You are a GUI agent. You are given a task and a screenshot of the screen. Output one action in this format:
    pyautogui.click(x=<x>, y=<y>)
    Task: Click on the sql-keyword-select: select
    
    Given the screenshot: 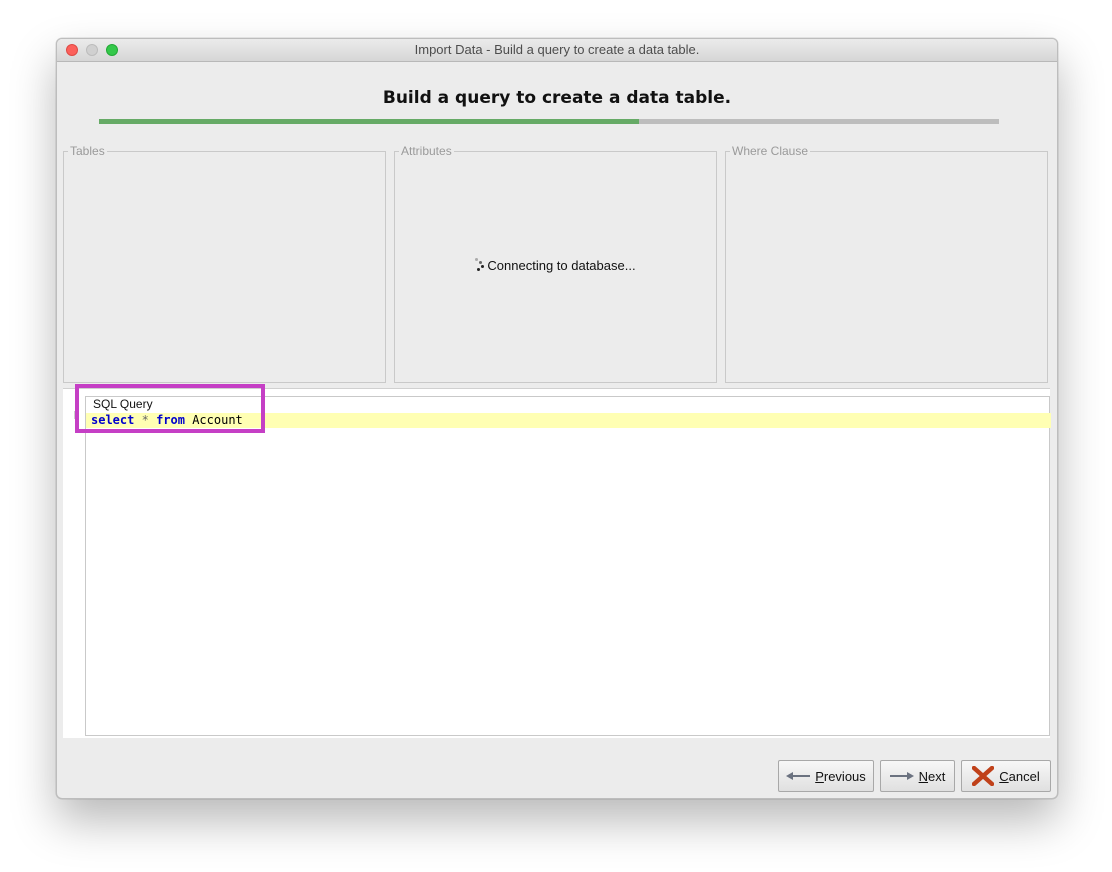 What is the action you would take?
    pyautogui.click(x=113, y=420)
    